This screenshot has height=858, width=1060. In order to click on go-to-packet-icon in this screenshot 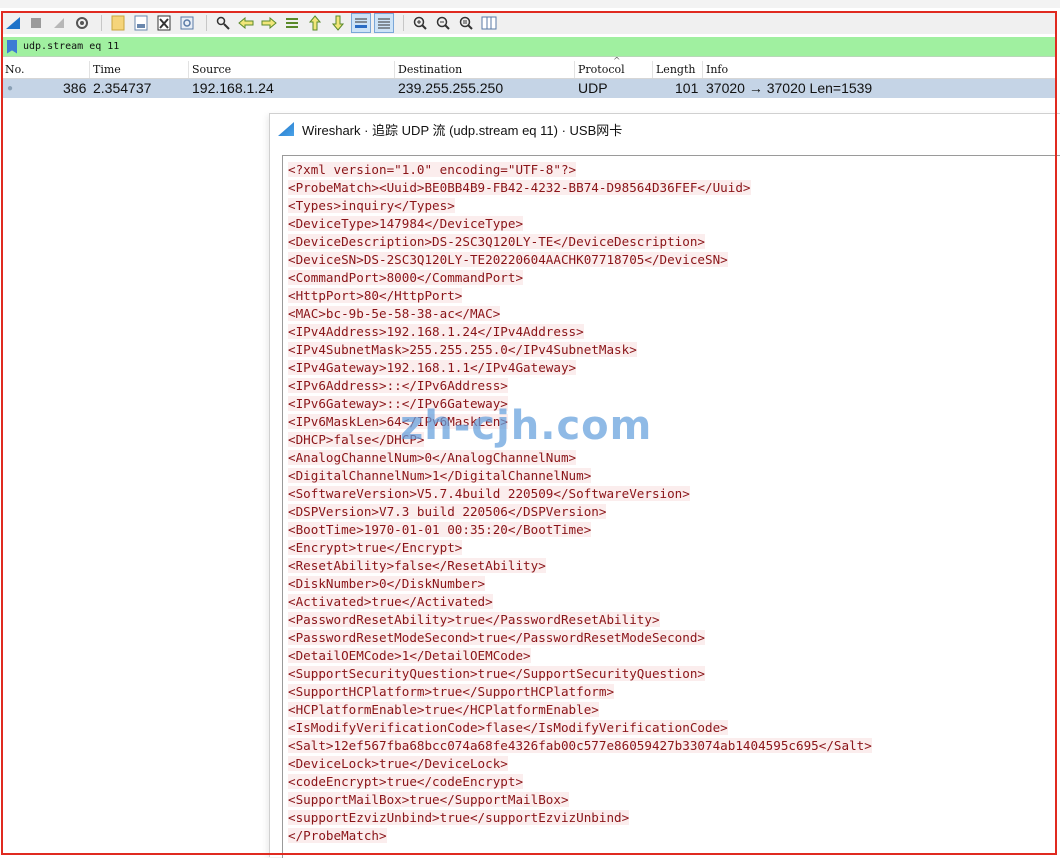, I will do `click(292, 23)`.